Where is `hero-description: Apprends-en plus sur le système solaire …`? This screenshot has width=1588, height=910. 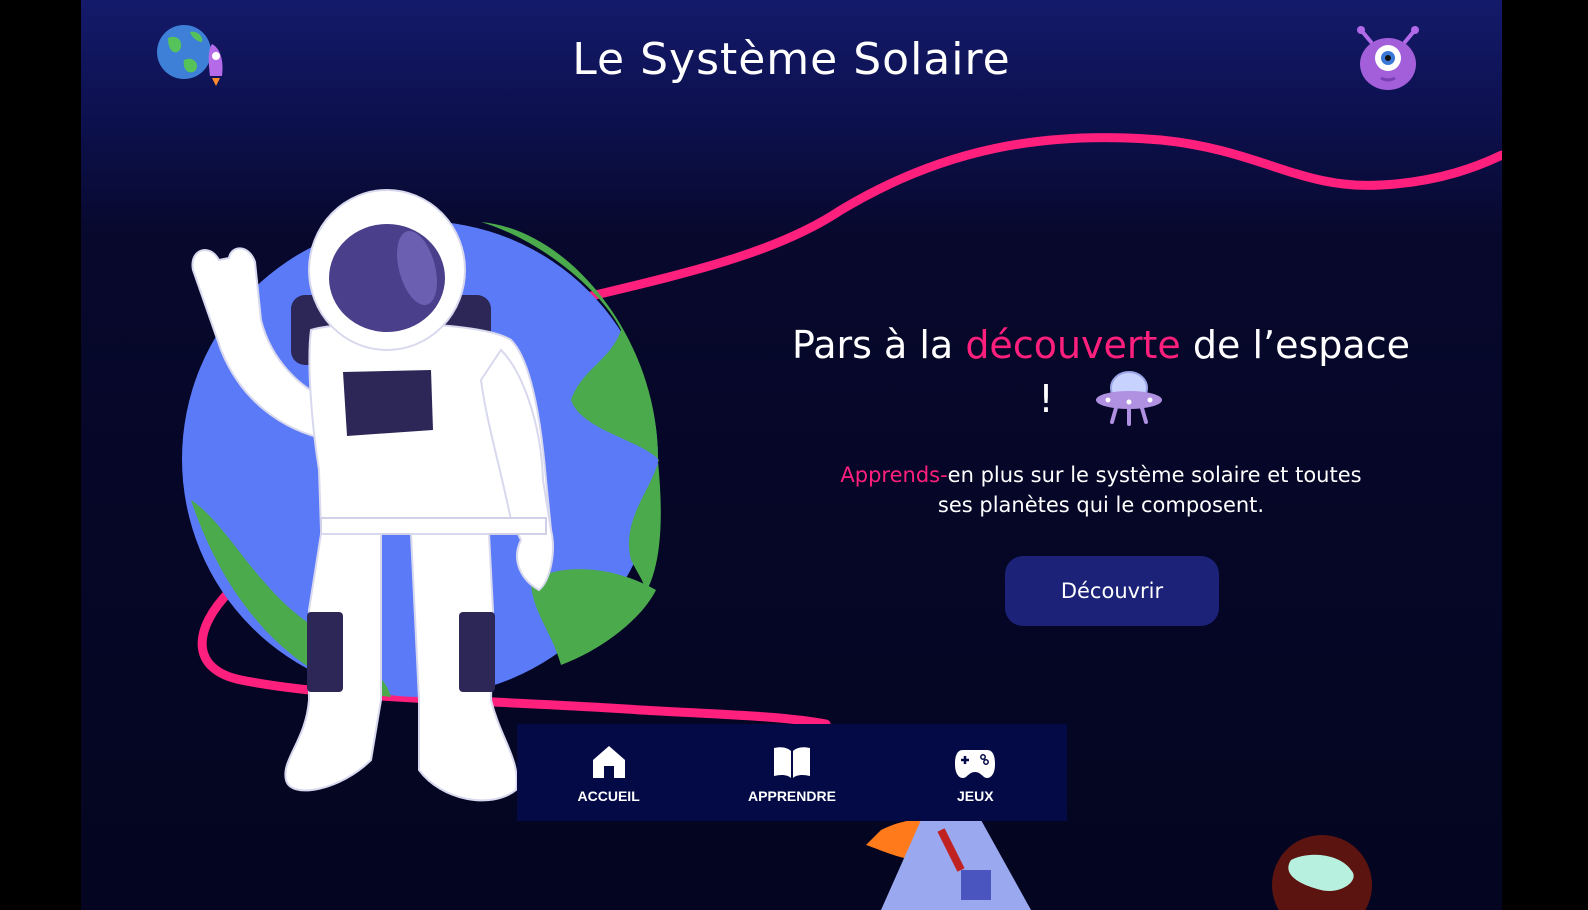 hero-description: Apprends-en plus sur le système solaire … is located at coordinates (1101, 490).